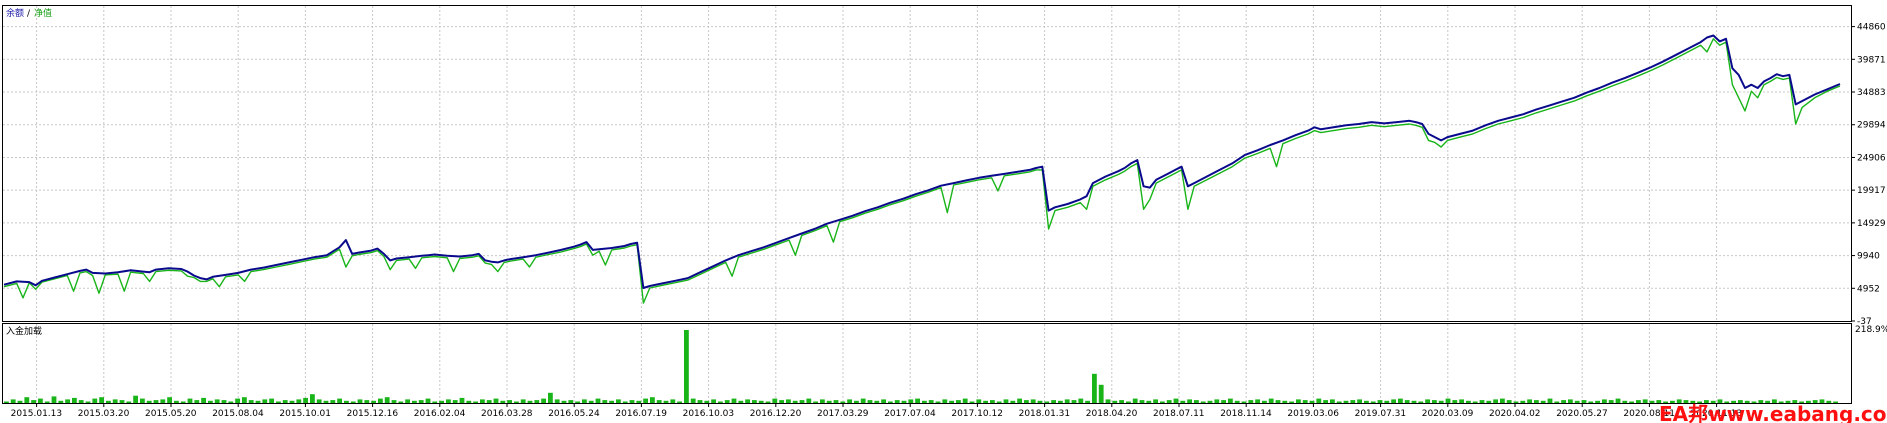 The width and height of the screenshot is (1887, 423). I want to click on legend-balance: 余额, so click(15, 13).